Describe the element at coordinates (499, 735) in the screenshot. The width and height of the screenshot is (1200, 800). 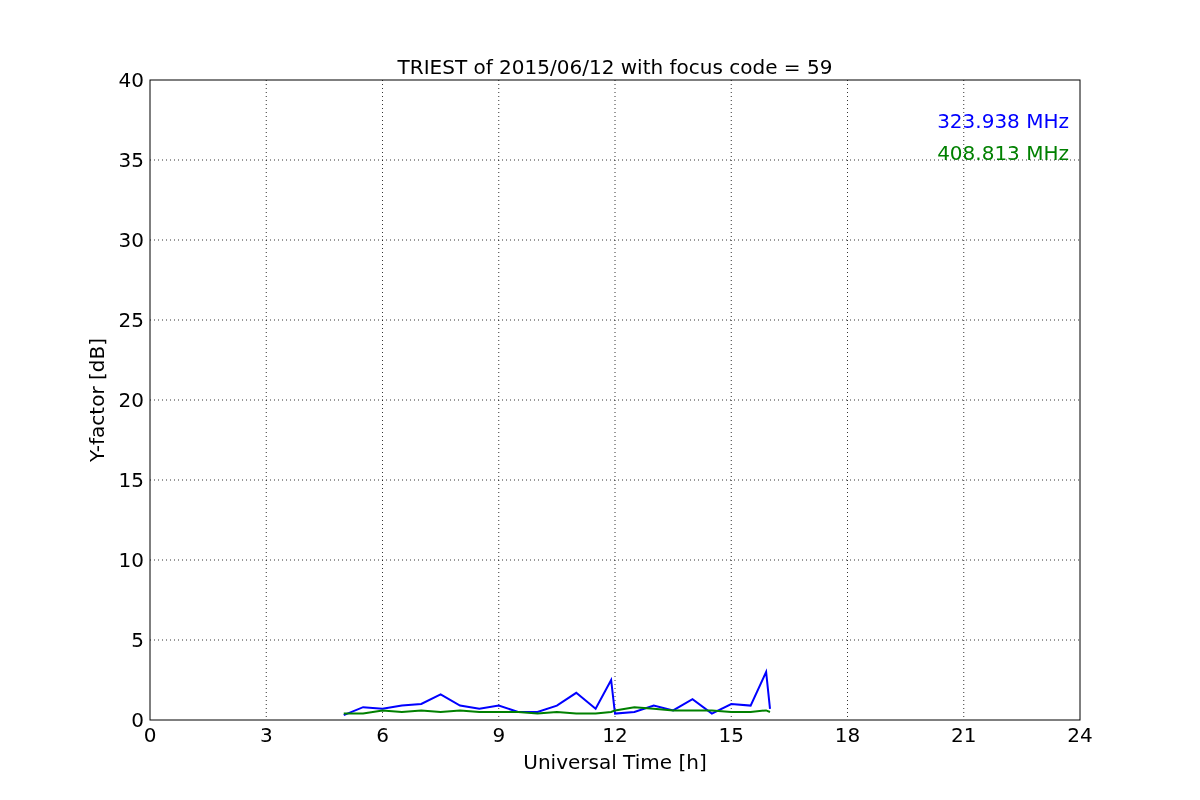
I see `x-tick-label: 9` at that location.